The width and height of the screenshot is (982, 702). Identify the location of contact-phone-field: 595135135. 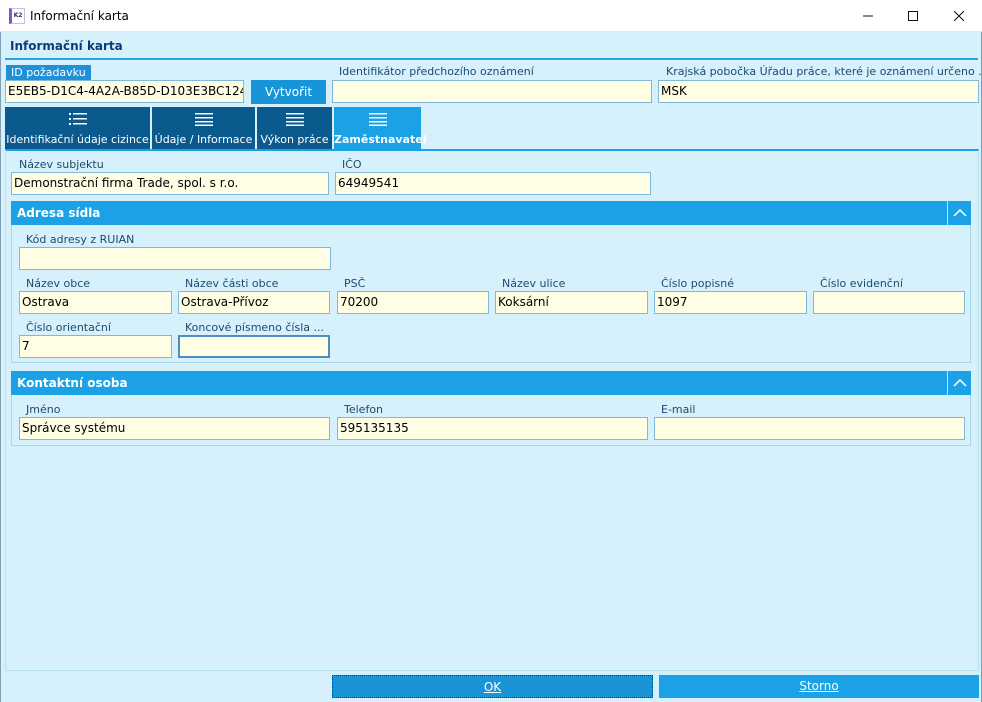
(492, 428).